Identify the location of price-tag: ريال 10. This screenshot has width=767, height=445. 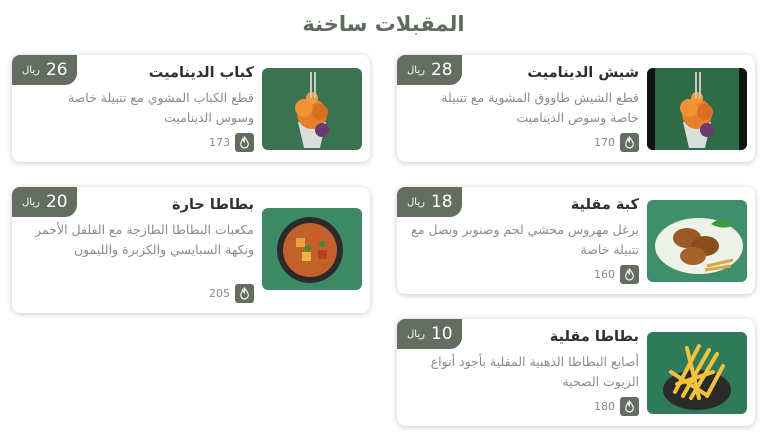
(429, 334).